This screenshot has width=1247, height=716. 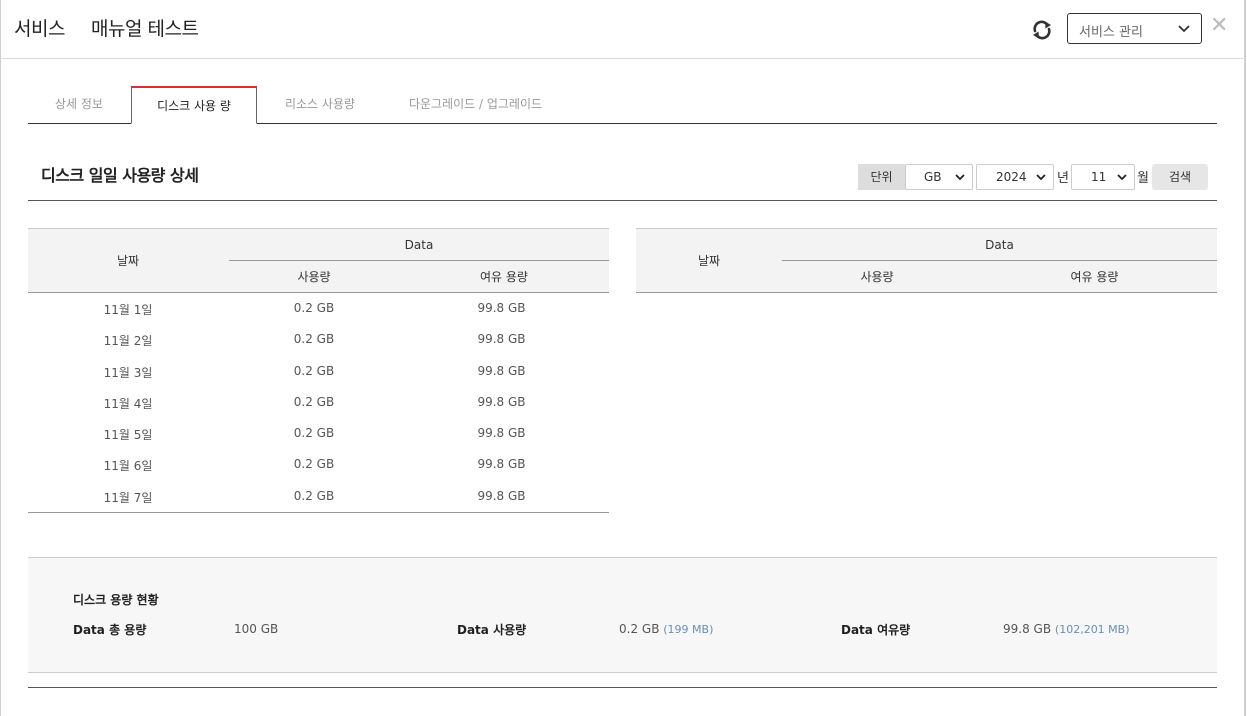 What do you see at coordinates (623, 29) in the screenshot?
I see `modal-header: 서비스 매뉴얼 테스트 서비스 관리 ✕` at bounding box center [623, 29].